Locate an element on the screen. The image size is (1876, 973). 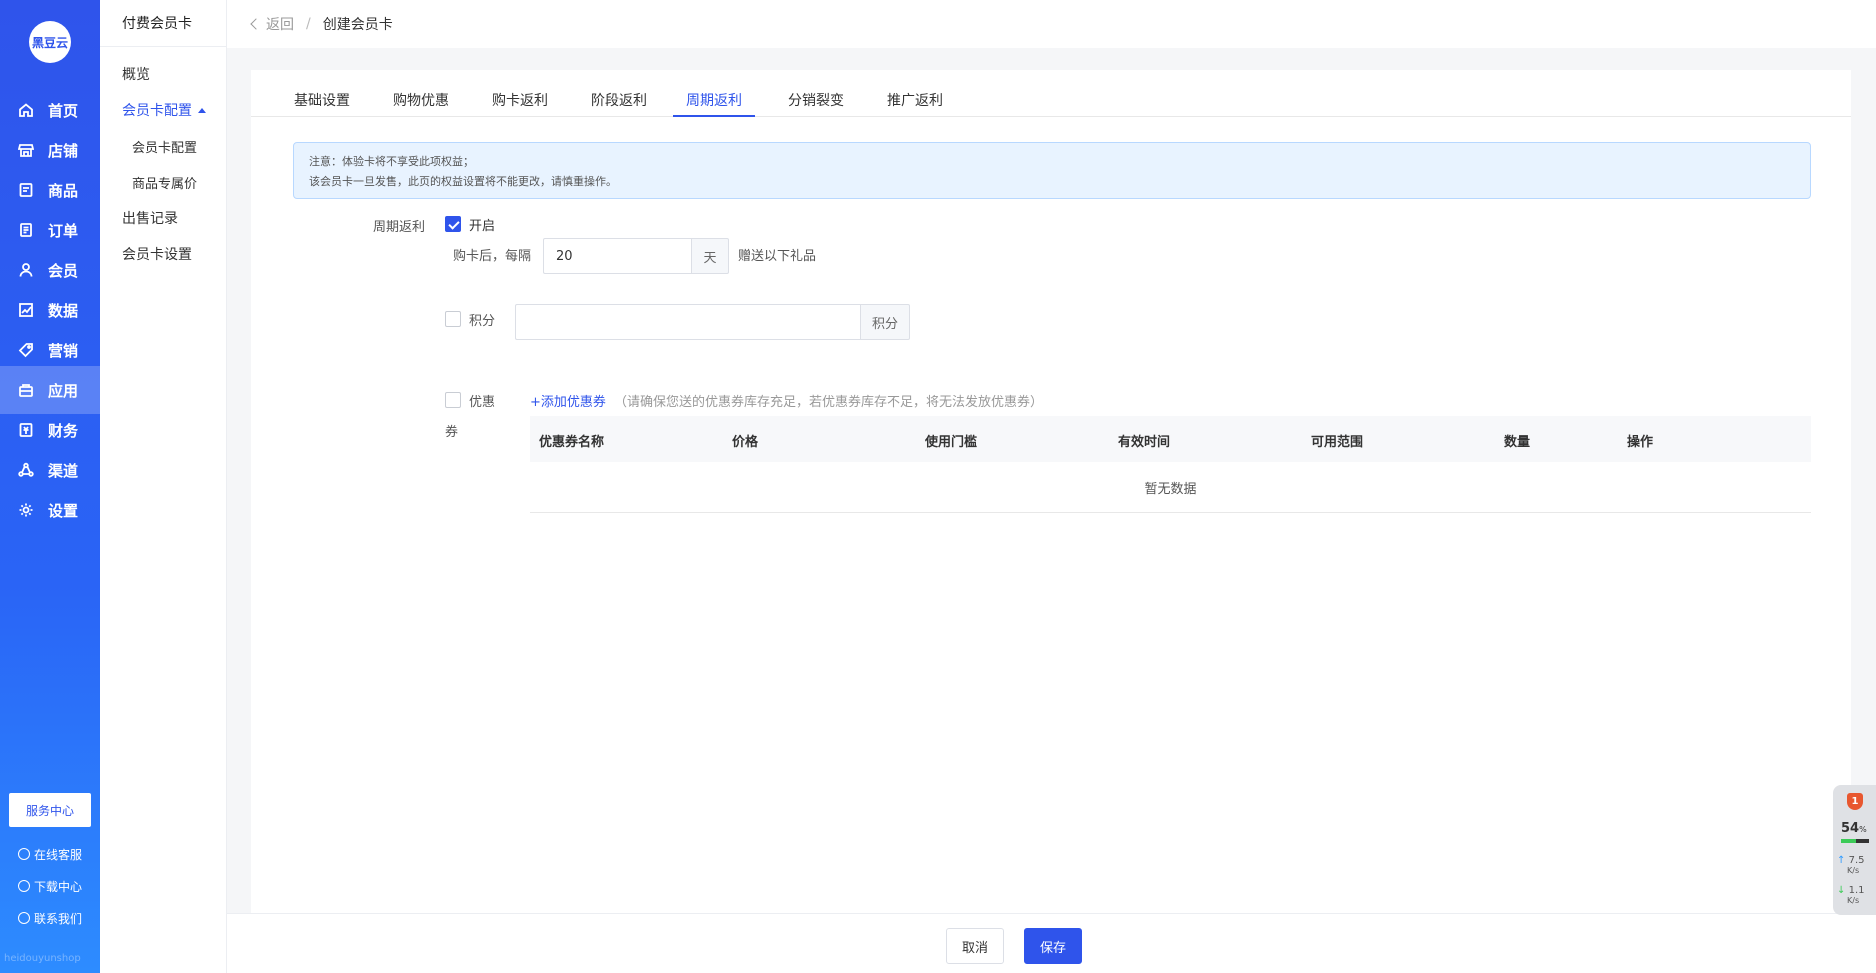
download-center-link: 下载中心 is located at coordinates (58, 886).